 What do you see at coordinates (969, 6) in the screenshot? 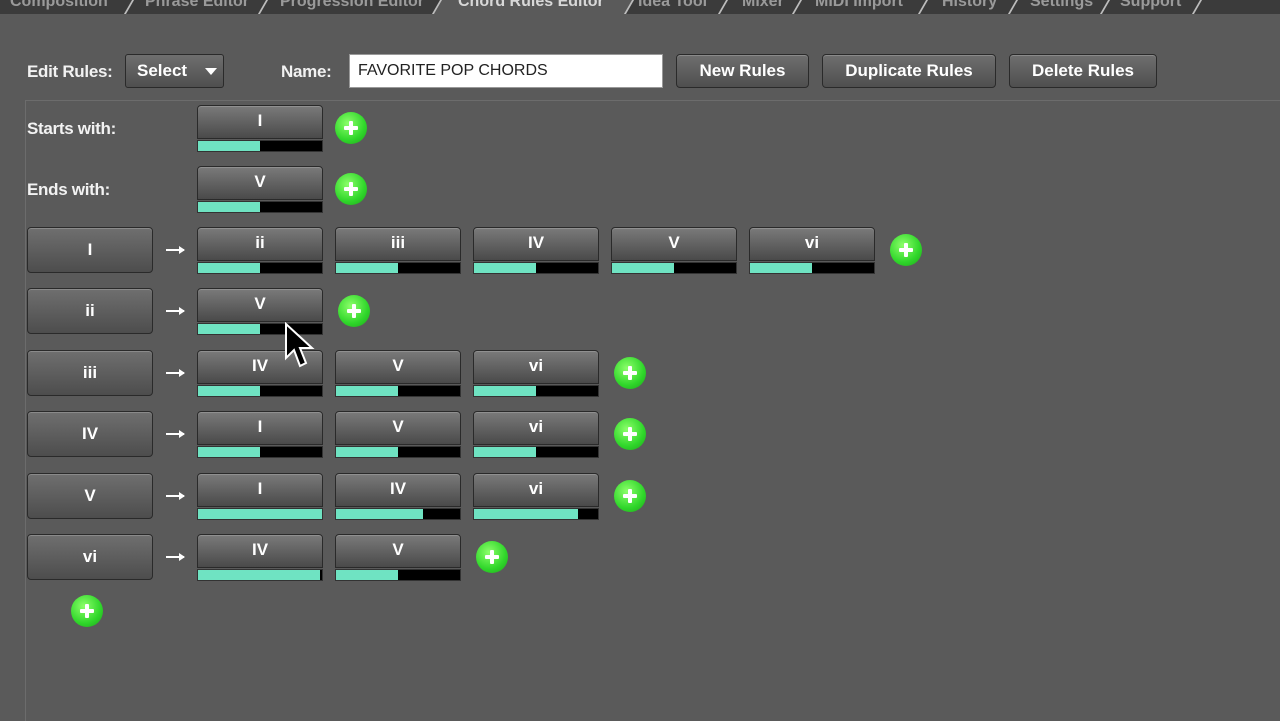
I see `tab-history: History` at bounding box center [969, 6].